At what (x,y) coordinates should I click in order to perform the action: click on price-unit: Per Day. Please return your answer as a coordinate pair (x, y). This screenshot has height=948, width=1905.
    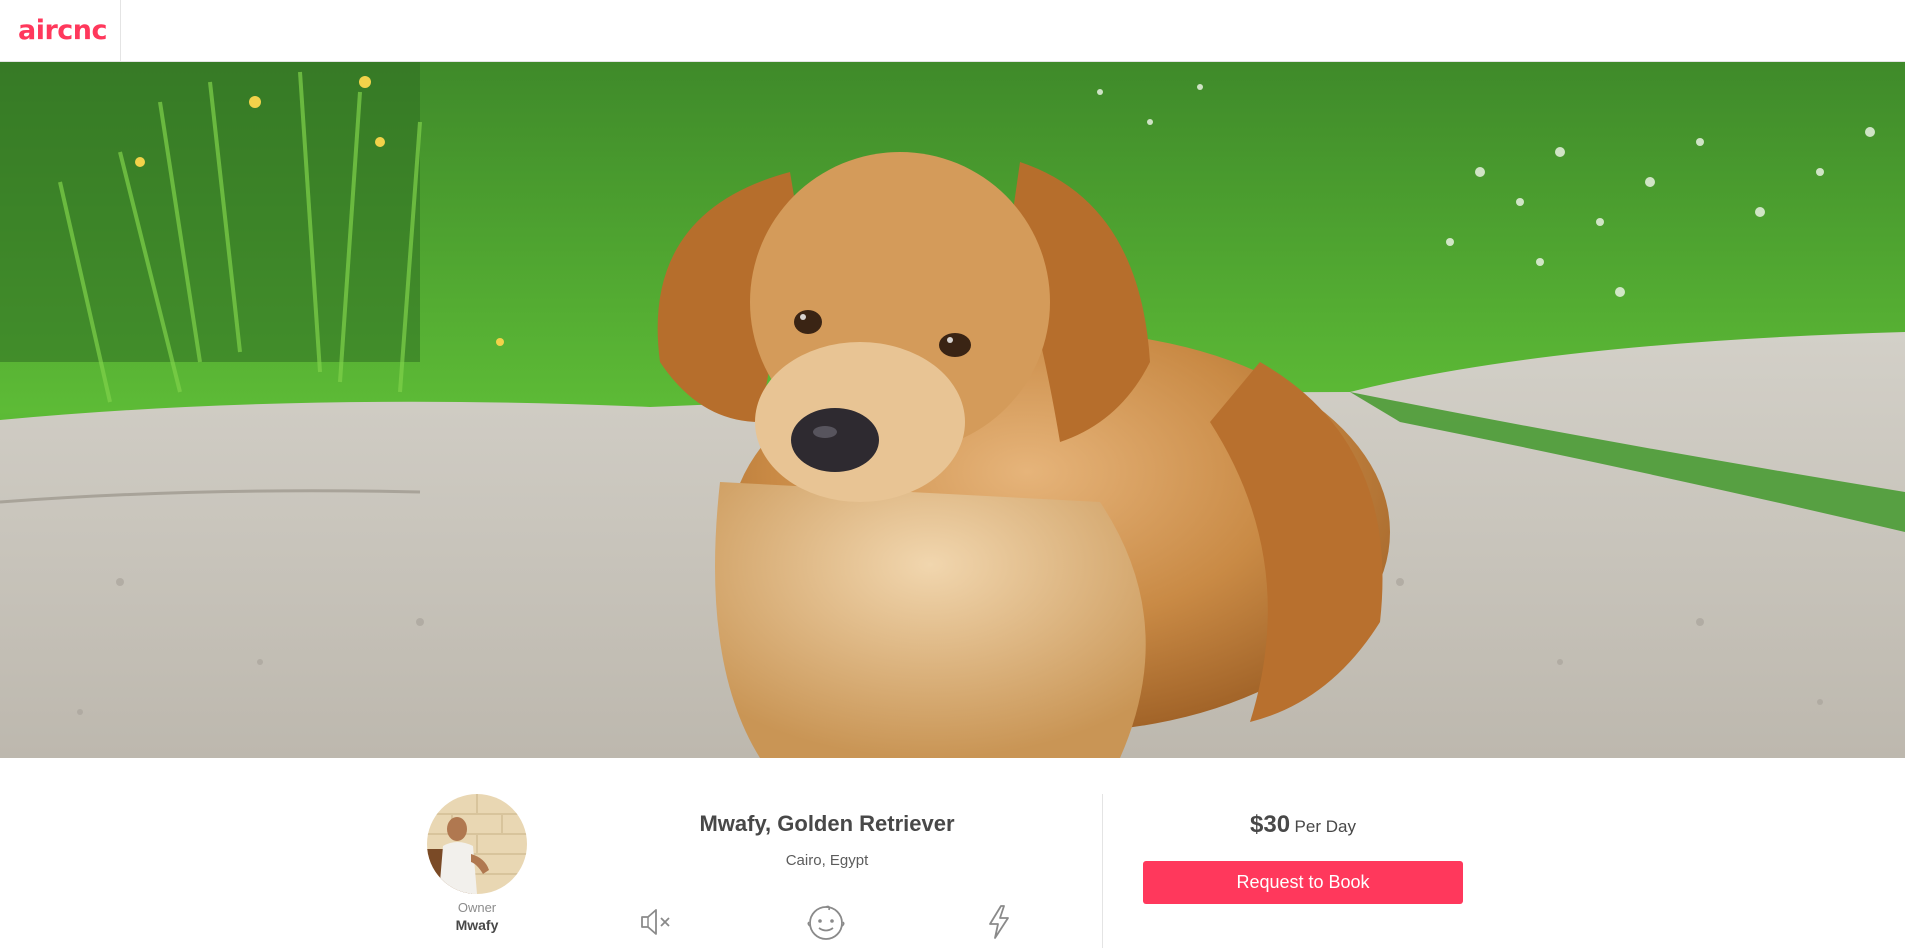
    Looking at the image, I should click on (1325, 826).